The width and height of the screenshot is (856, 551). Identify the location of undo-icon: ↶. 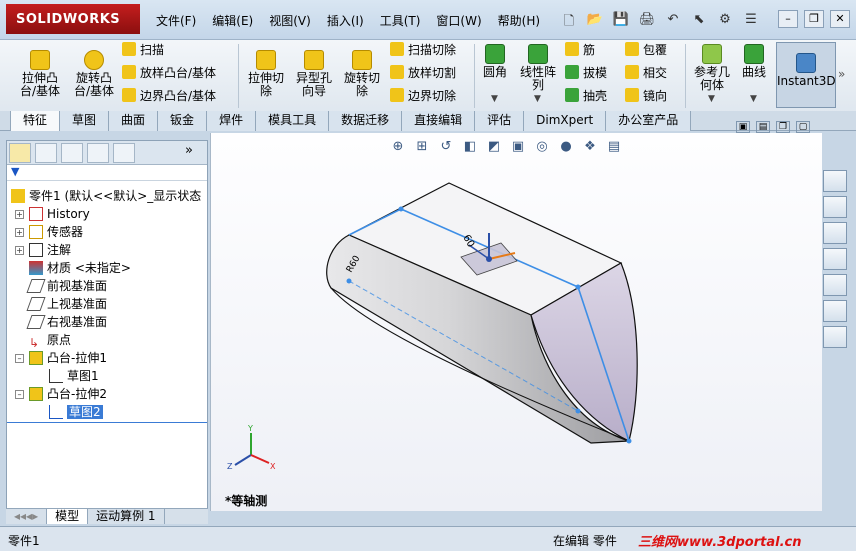
(673, 21).